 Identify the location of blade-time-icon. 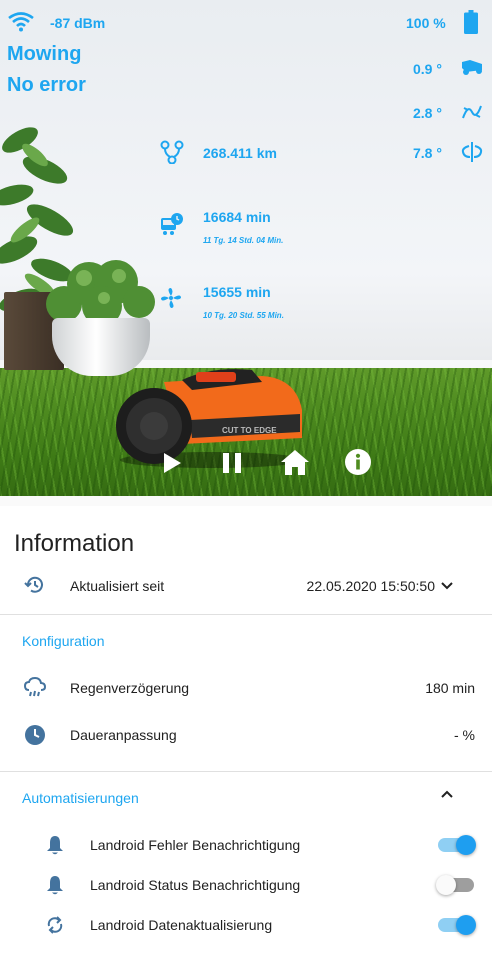
(172, 224).